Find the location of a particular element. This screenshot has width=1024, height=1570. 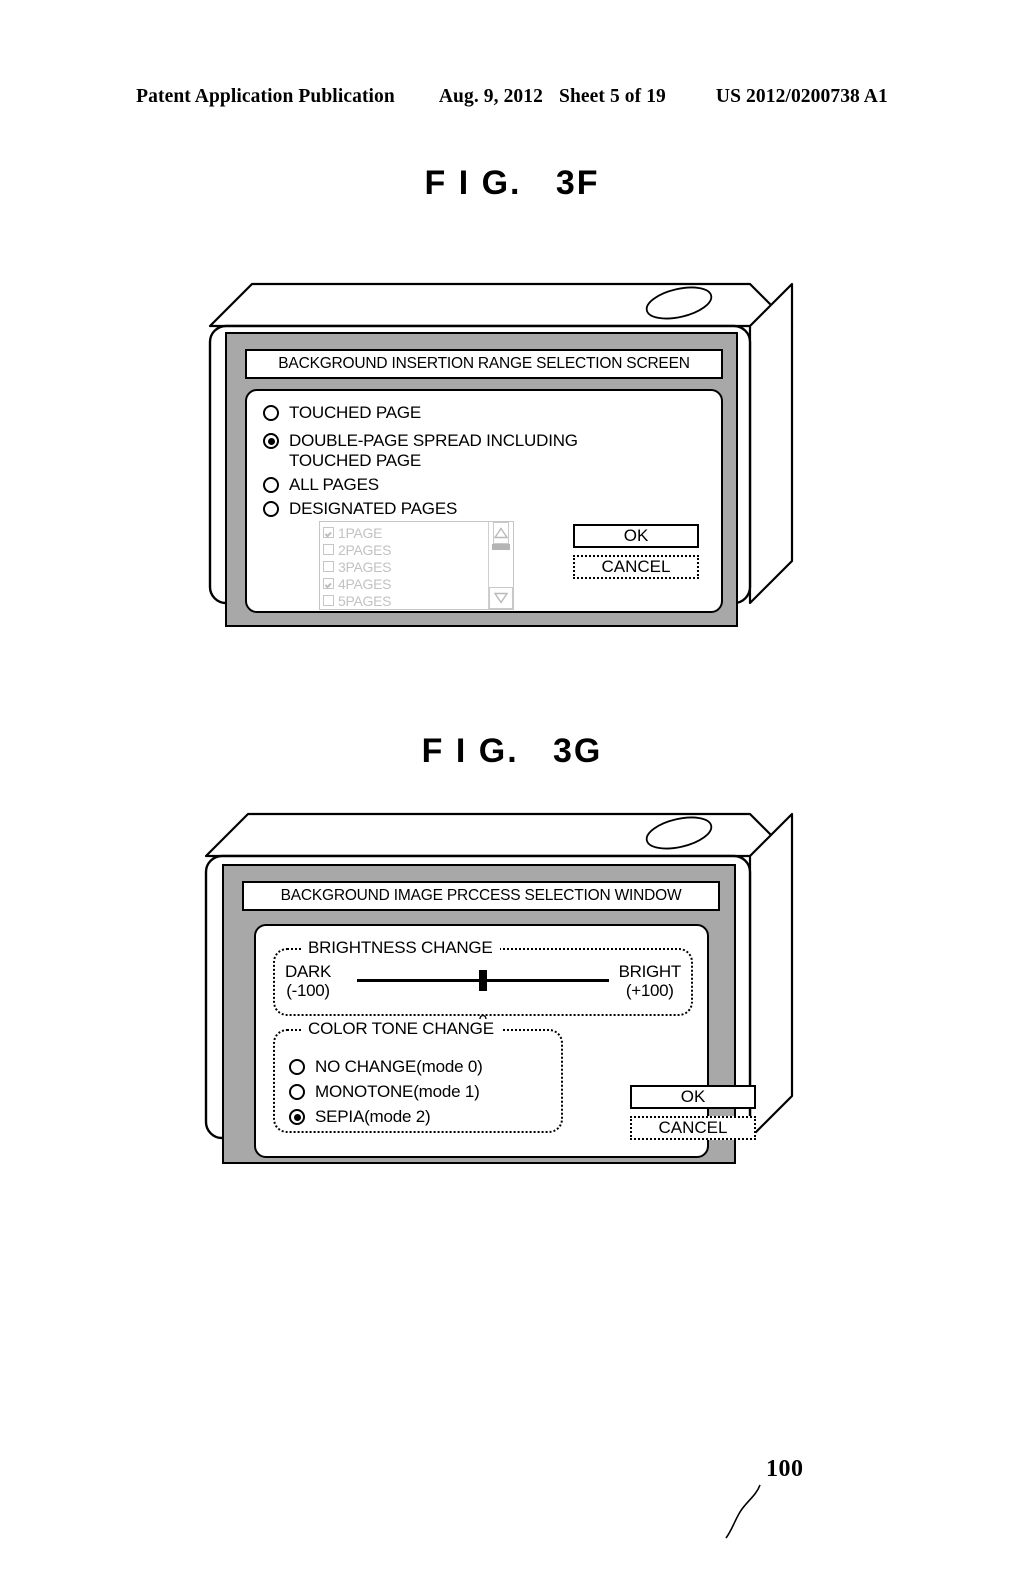

radio-option-monotone: MONOTONE(mode 1) is located at coordinates (384, 1092).